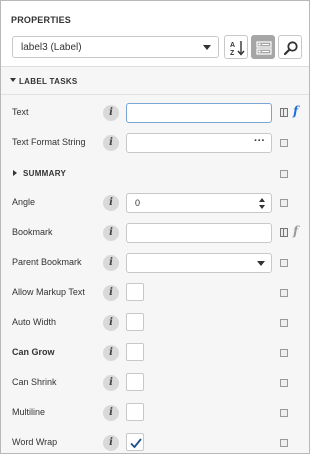 The image size is (320, 454). I want to click on can-grow-checkbox, so click(135, 352).